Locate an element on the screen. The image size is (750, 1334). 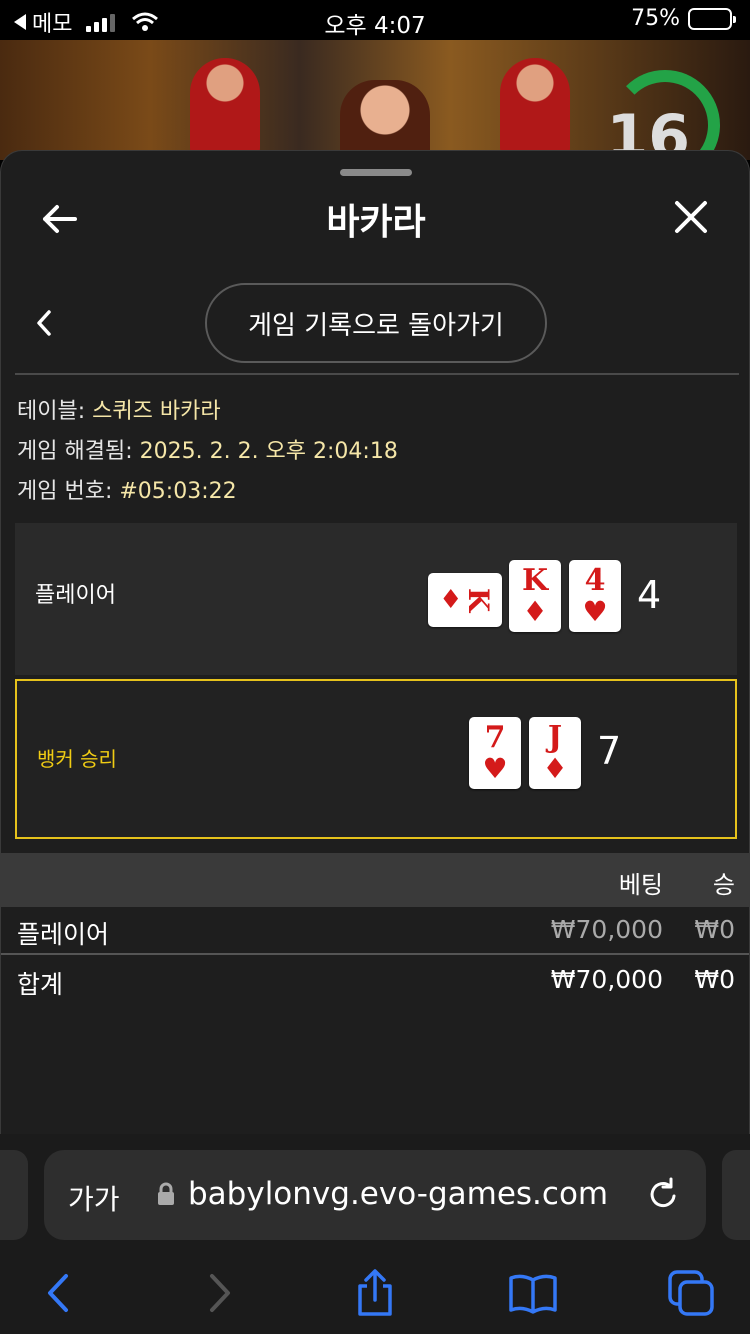
info-table-label: 테이블: is located at coordinates (51, 411).